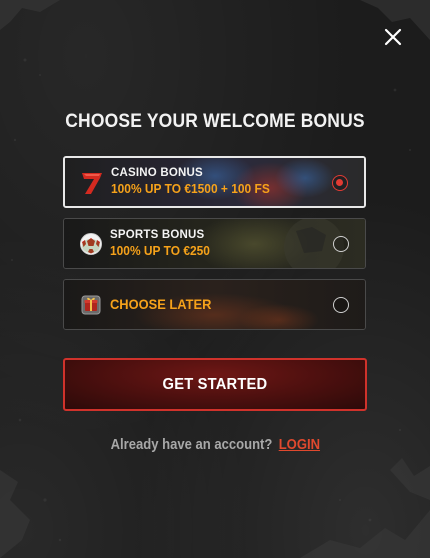  Describe the element at coordinates (161, 304) in the screenshot. I see `option-description: CHOOSE LATER` at that location.